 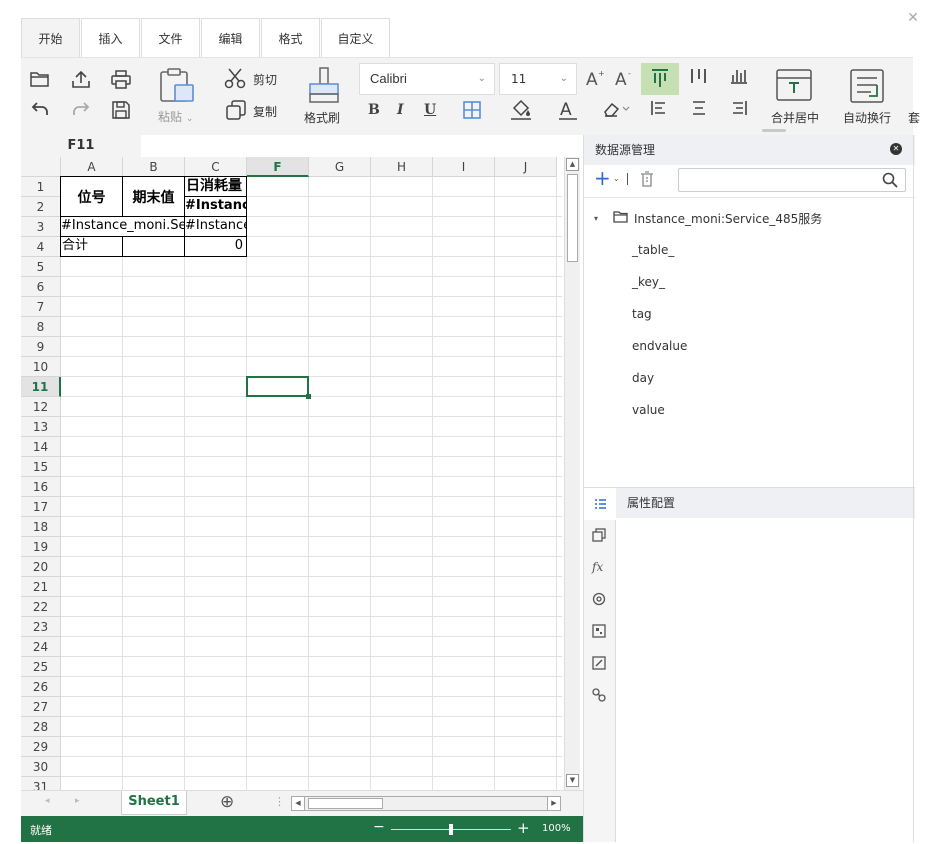 I want to click on sheet-nav-left-icon: ◂, so click(x=47, y=801).